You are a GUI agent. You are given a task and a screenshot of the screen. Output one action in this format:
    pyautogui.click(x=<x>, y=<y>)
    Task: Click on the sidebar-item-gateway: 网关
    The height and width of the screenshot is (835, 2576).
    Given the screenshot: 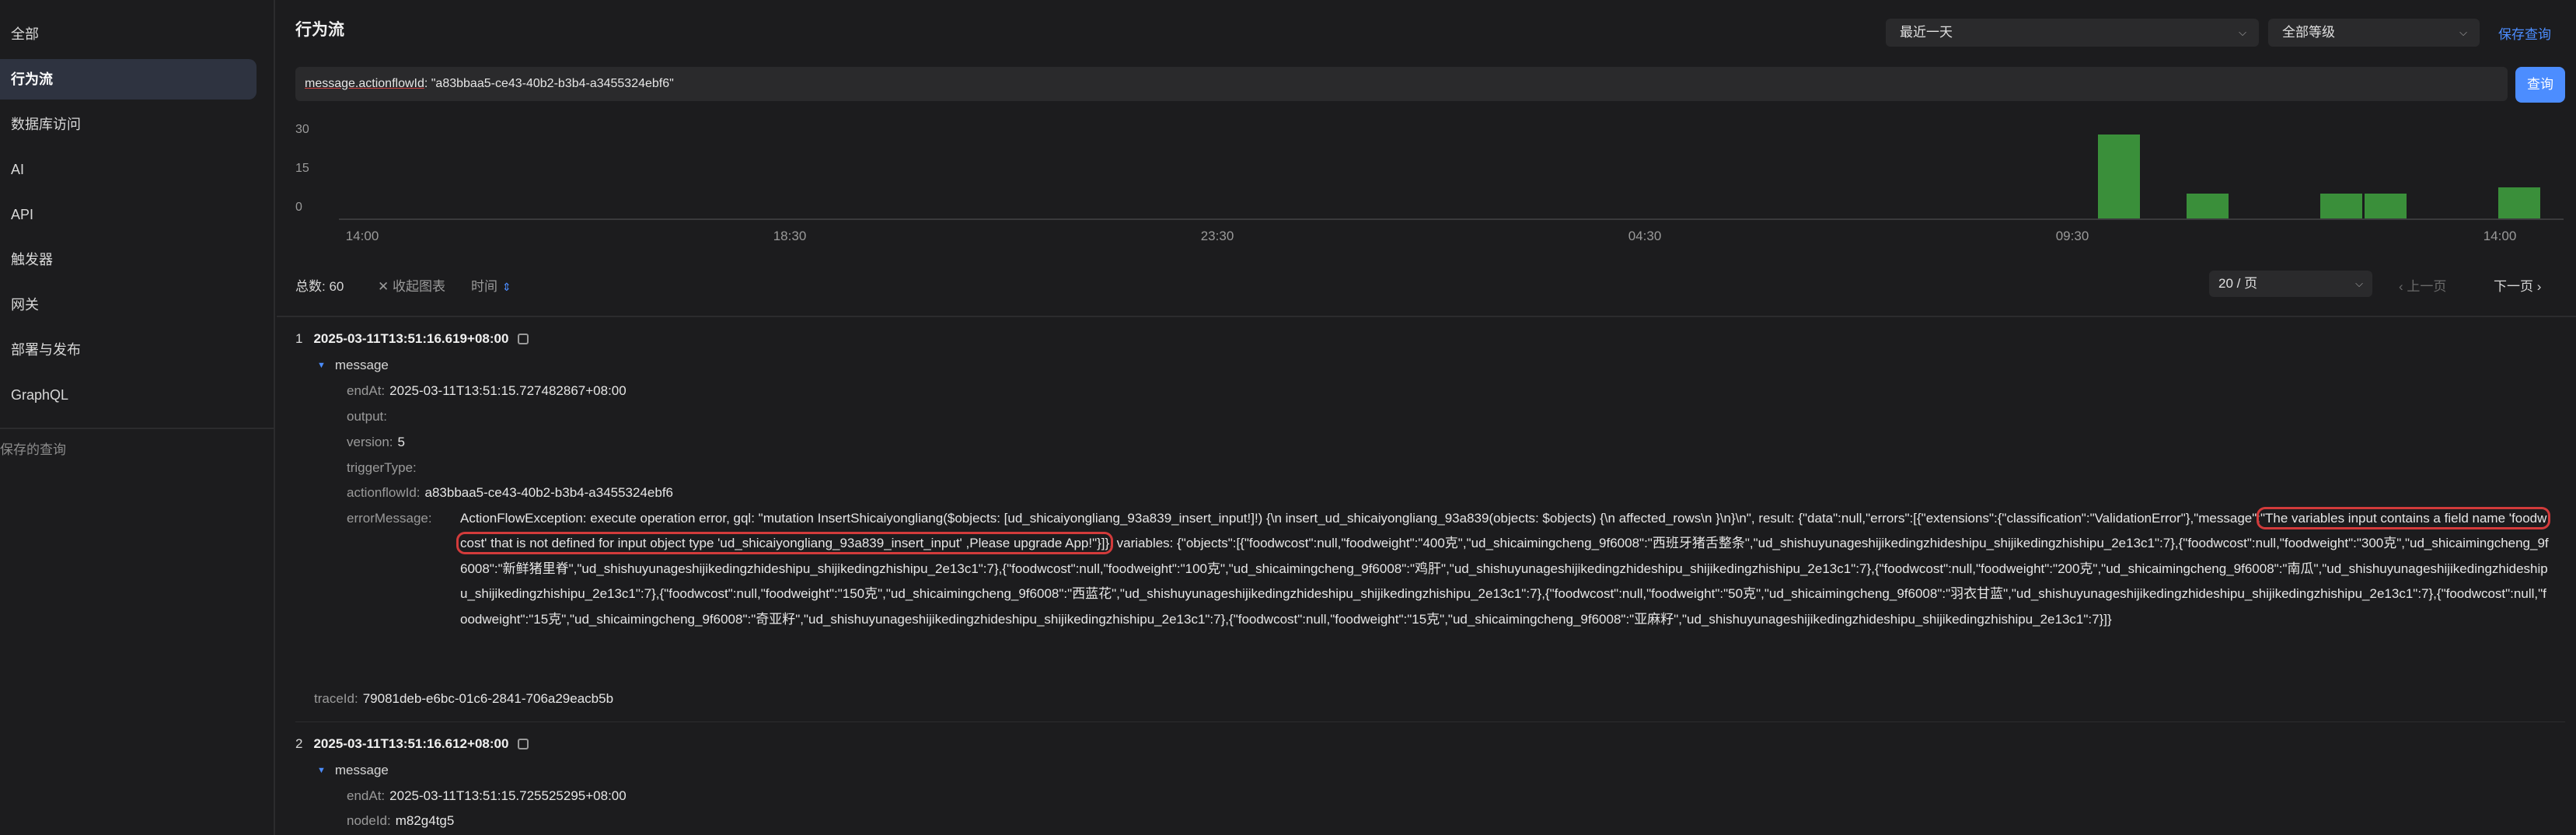 What is the action you would take?
    pyautogui.click(x=129, y=305)
    